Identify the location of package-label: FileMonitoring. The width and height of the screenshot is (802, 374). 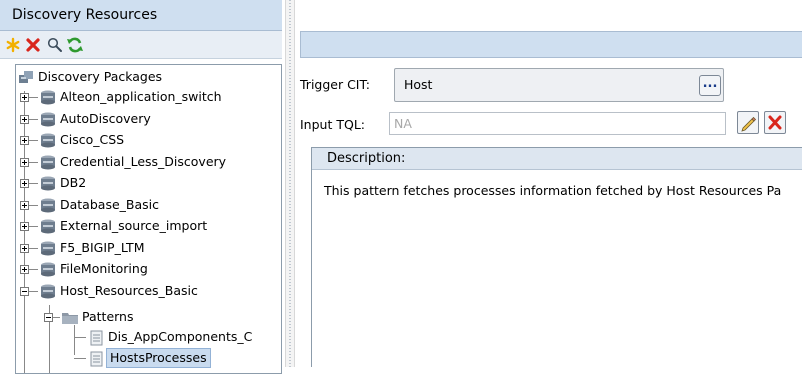
(104, 268).